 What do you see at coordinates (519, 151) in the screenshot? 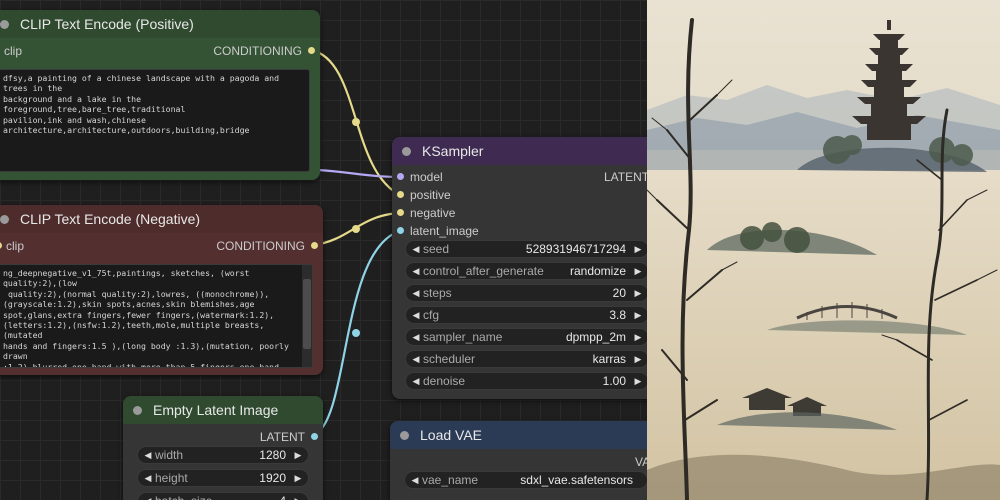
I see `node-header: KSampler` at bounding box center [519, 151].